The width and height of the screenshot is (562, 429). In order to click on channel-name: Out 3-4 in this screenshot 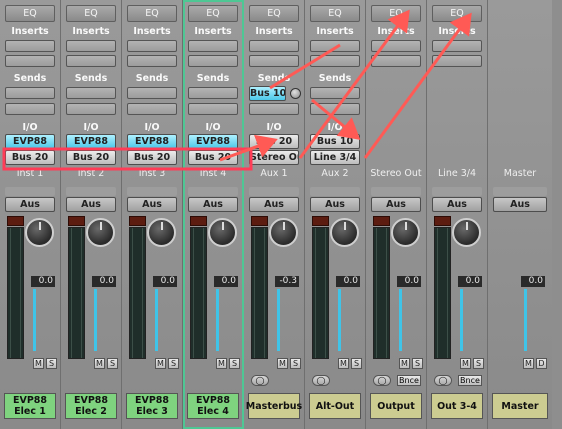, I will do `click(457, 406)`.